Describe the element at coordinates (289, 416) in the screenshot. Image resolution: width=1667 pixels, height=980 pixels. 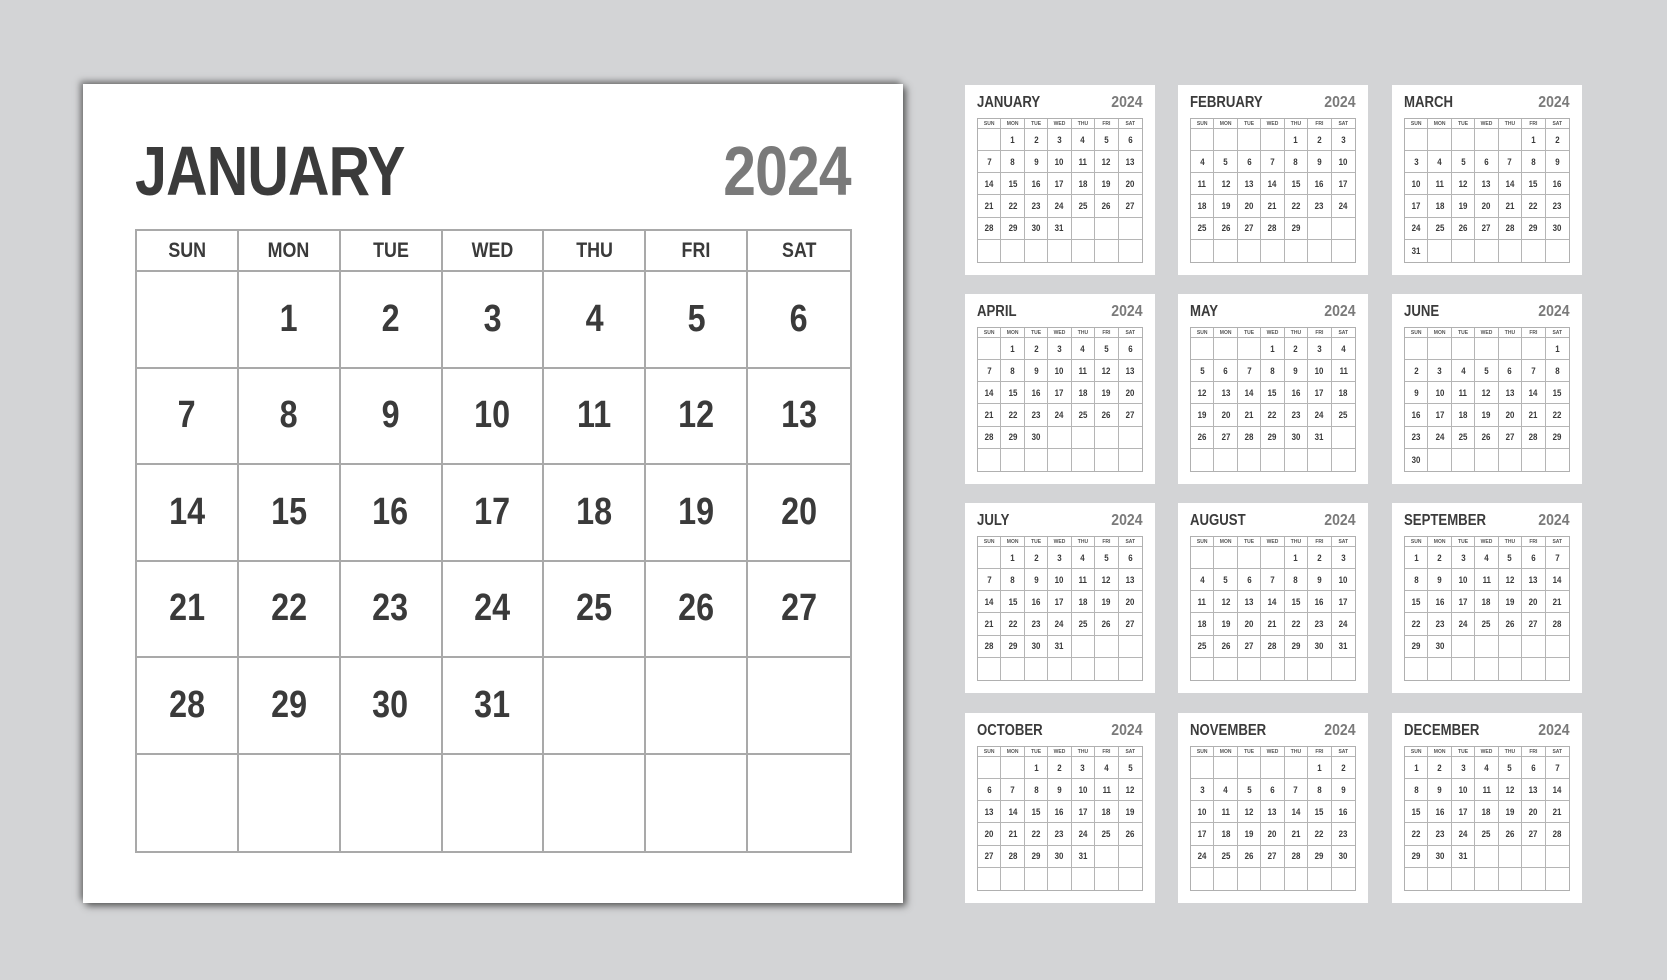
I see `featured-day-cell: 8` at that location.